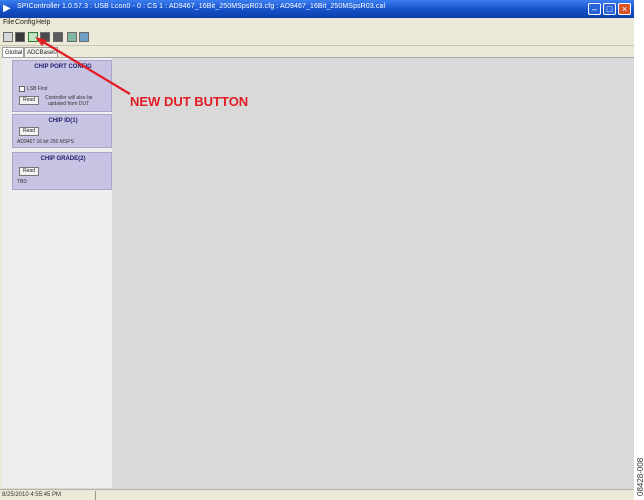 The height and width of the screenshot is (500, 644). Describe the element at coordinates (189, 101) in the screenshot. I see `annotation-label: NEW DUT BUTTON` at that location.